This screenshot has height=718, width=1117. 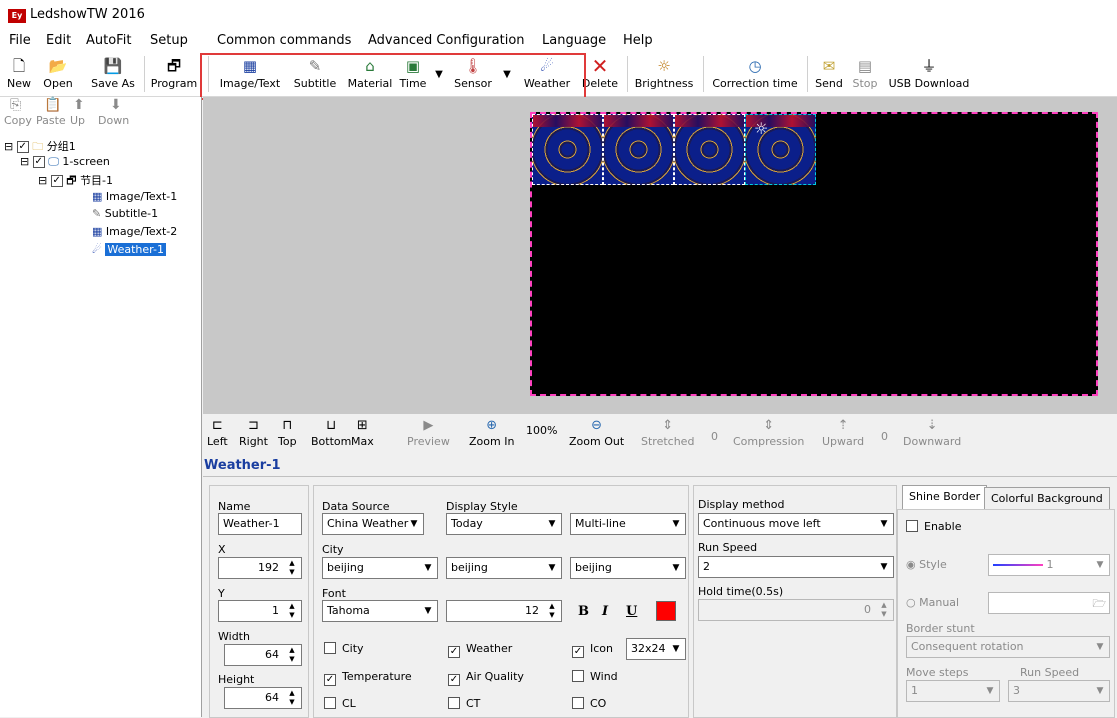 What do you see at coordinates (51, 120) in the screenshot?
I see `paste-button: Paste` at bounding box center [51, 120].